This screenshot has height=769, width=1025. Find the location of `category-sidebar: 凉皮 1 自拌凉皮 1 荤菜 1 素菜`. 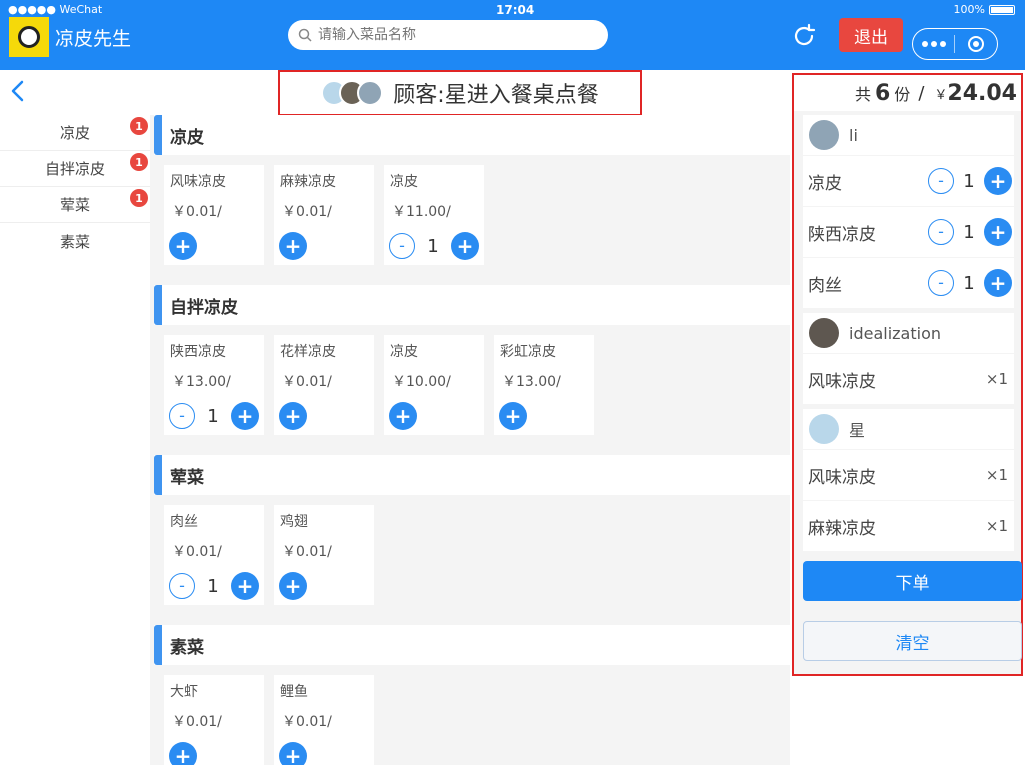

category-sidebar: 凉皮 1 自拌凉皮 1 荤菜 1 素菜 is located at coordinates (75, 187).